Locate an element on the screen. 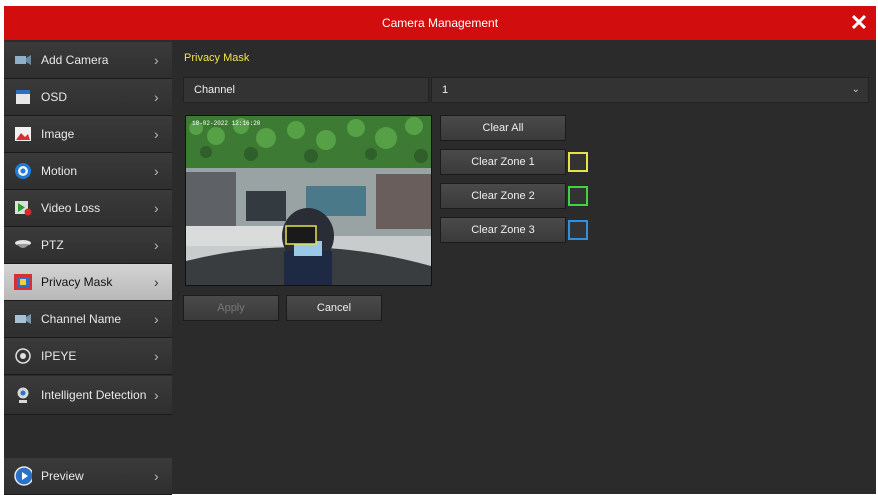 The height and width of the screenshot is (495, 878). sidebar-item-channel-name: Channel Name › is located at coordinates (88, 319).